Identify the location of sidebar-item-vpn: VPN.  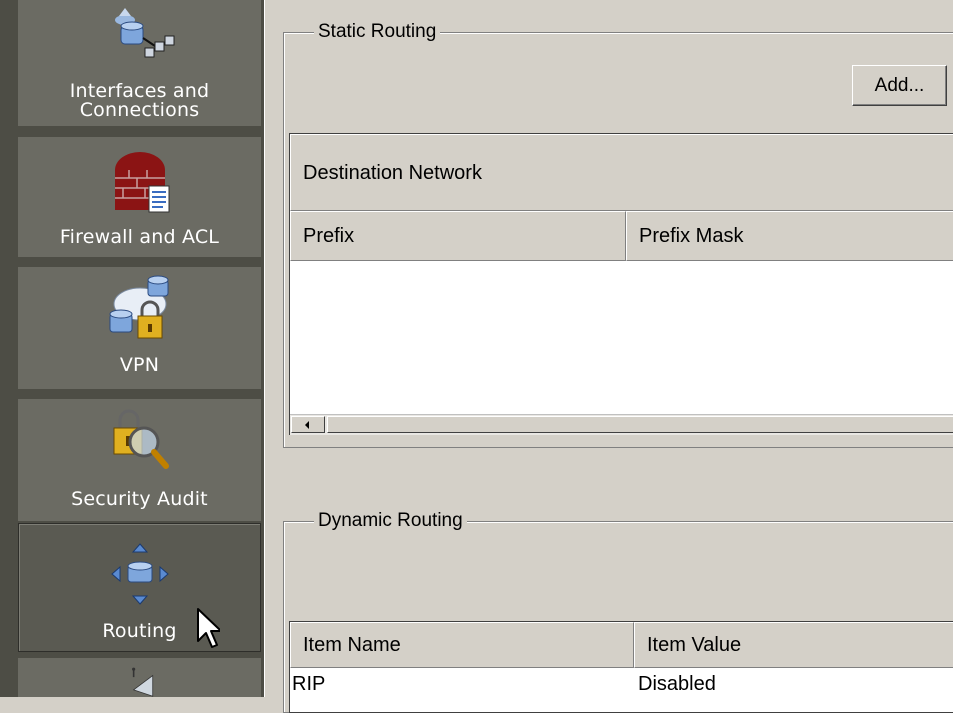
(139, 328).